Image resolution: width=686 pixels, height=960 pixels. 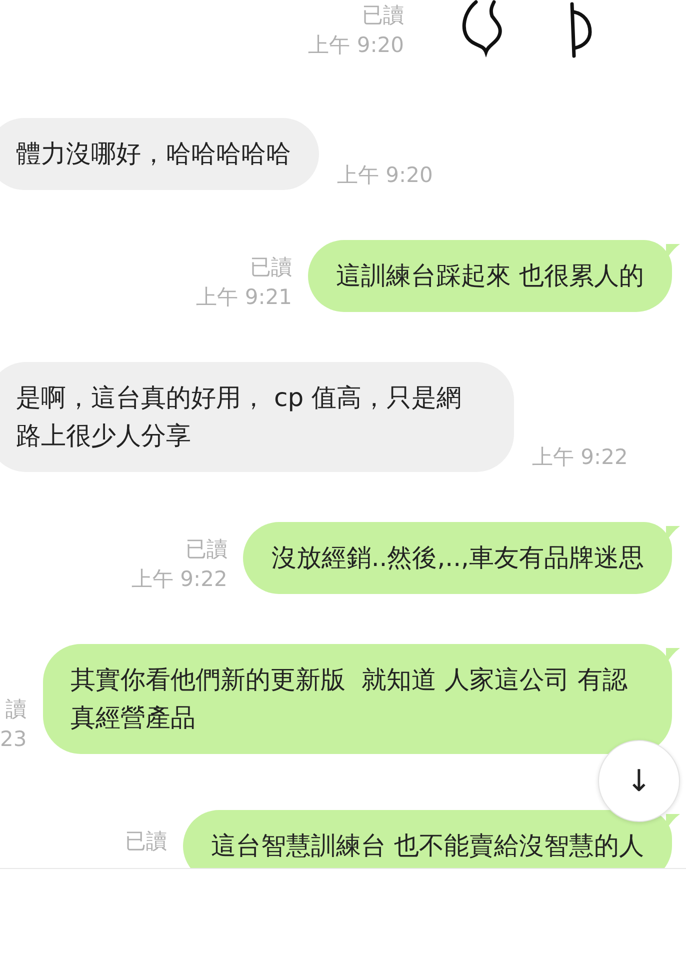 I want to click on message-time: 上午 9:21, so click(x=244, y=297).